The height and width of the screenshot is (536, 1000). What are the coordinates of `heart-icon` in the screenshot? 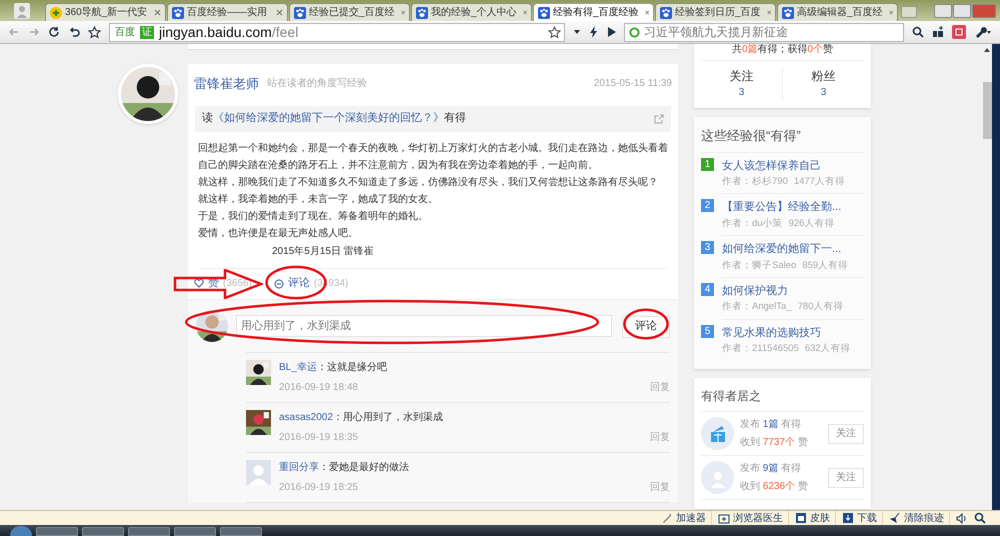 It's located at (199, 283).